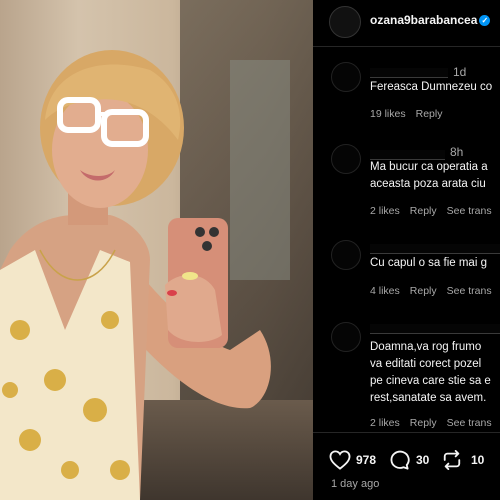 This screenshot has width=500, height=500. I want to click on comment-likes: 19 likes, so click(388, 114).